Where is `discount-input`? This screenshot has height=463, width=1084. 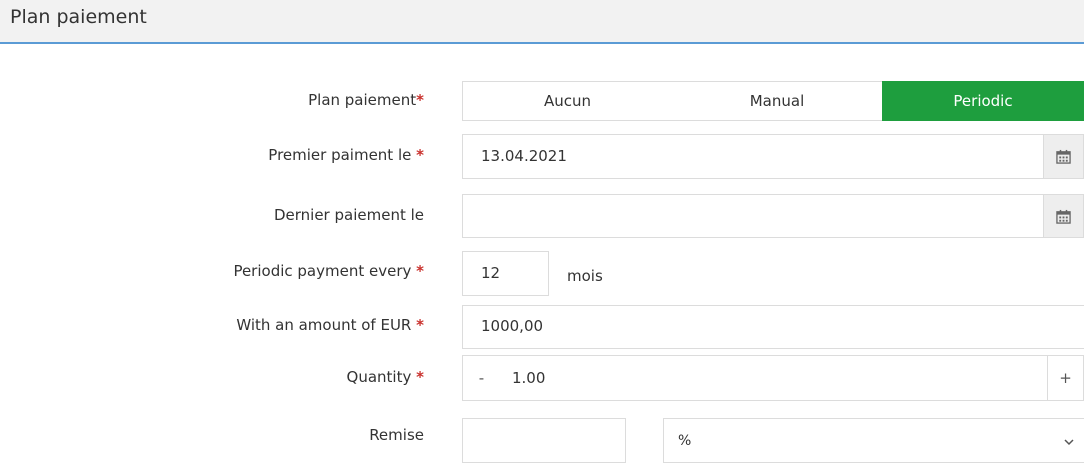 discount-input is located at coordinates (544, 440).